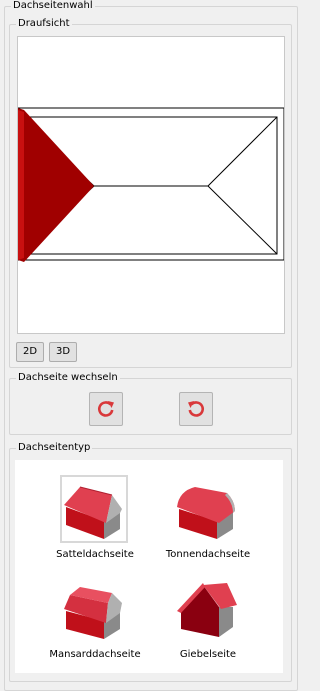 The image size is (320, 691). Describe the element at coordinates (207, 509) in the screenshot. I see `barrel-roof-icon` at that location.